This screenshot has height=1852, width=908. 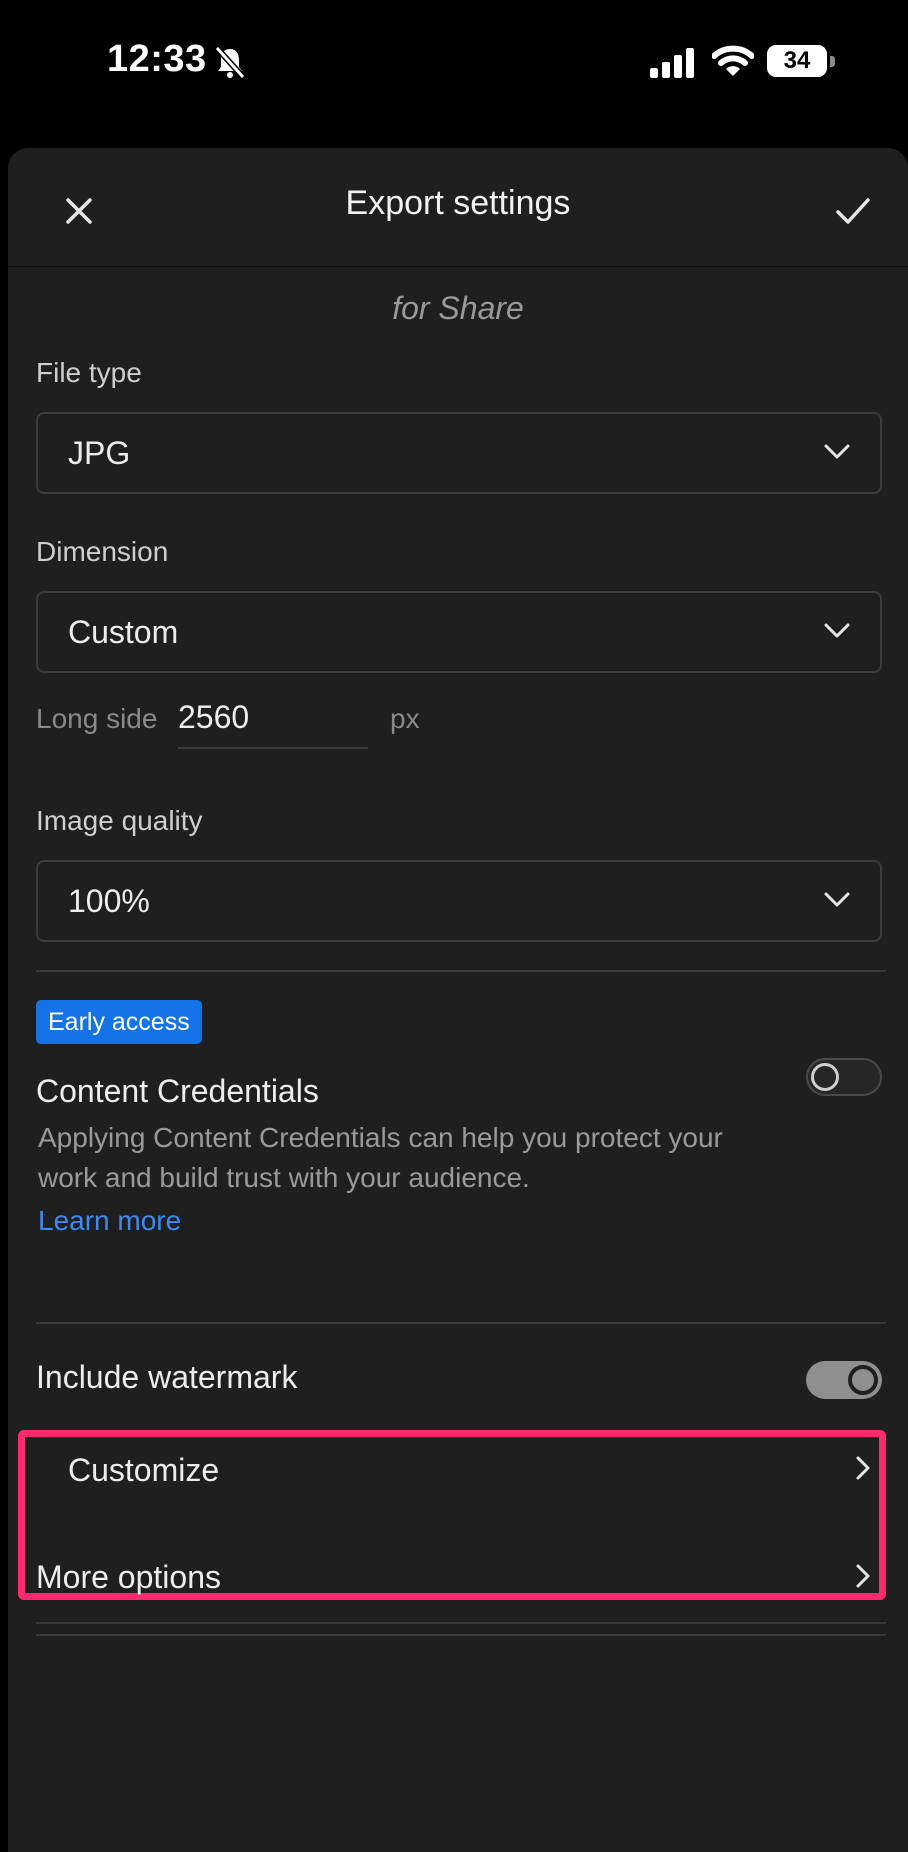 What do you see at coordinates (102, 551) in the screenshot?
I see `dimension-label: Dimension` at bounding box center [102, 551].